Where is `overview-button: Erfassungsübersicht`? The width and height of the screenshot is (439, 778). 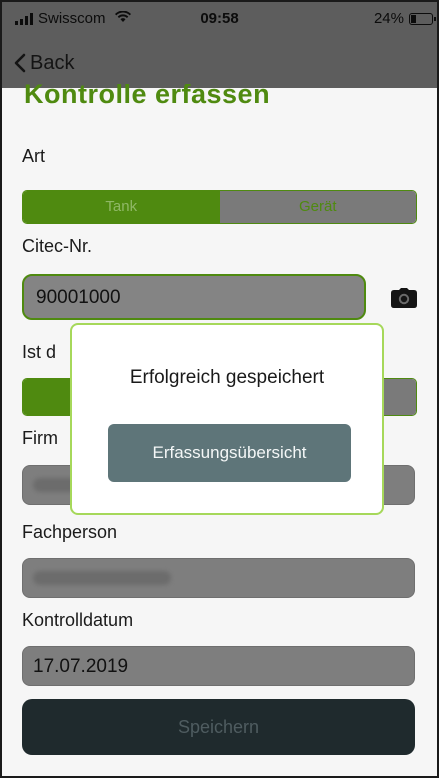
overview-button: Erfassungsübersicht is located at coordinates (229, 453).